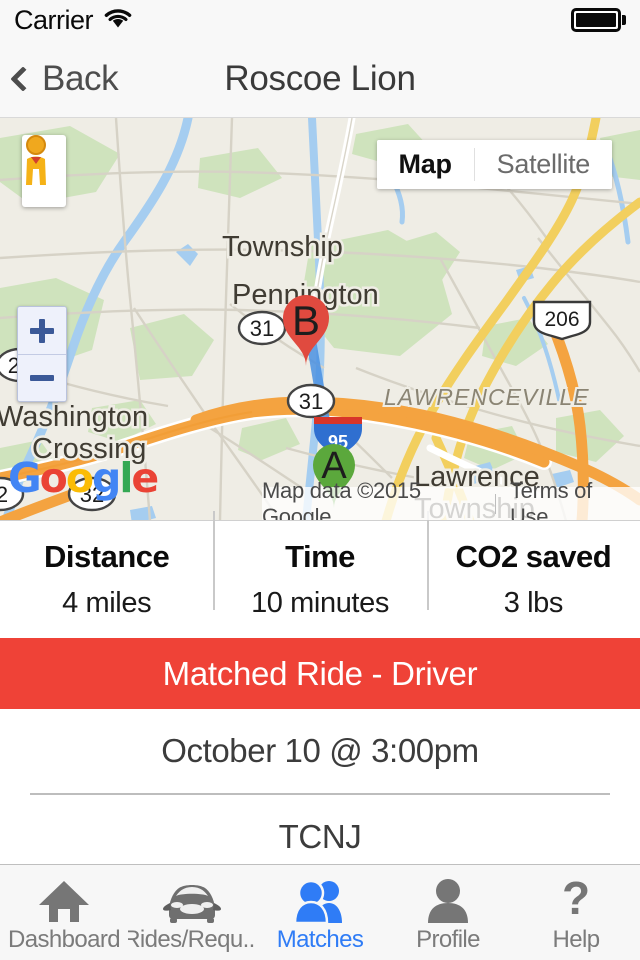 This screenshot has width=640, height=960. What do you see at coordinates (320, 603) in the screenshot?
I see `stat-time-value: 10 minutes` at bounding box center [320, 603].